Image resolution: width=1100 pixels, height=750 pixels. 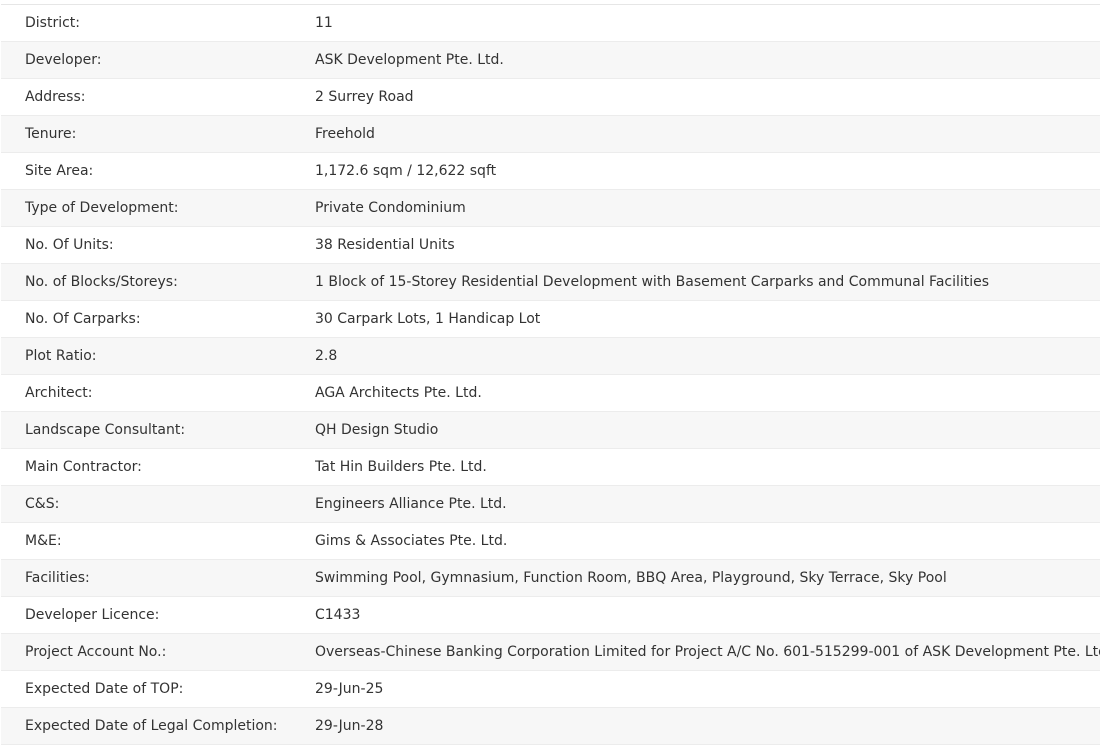 What do you see at coordinates (707, 208) in the screenshot?
I see `row-value: Private Condominium` at bounding box center [707, 208].